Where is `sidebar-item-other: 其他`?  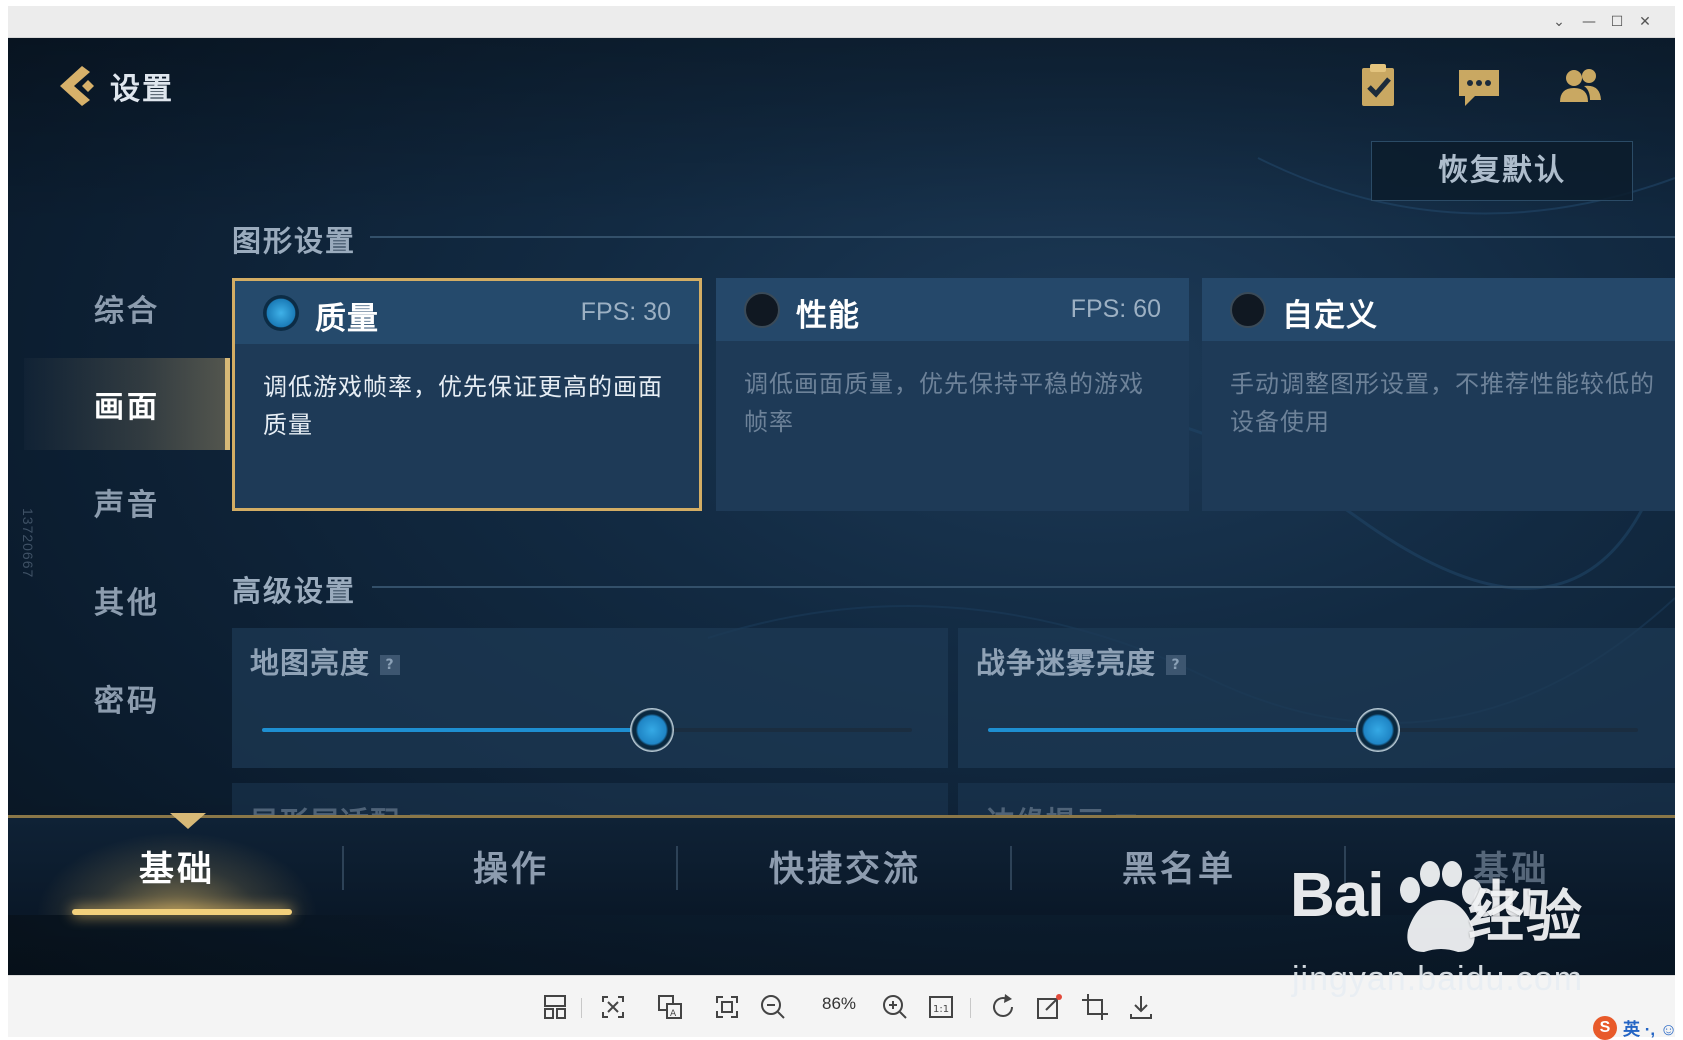 sidebar-item-other: 其他 is located at coordinates (127, 600).